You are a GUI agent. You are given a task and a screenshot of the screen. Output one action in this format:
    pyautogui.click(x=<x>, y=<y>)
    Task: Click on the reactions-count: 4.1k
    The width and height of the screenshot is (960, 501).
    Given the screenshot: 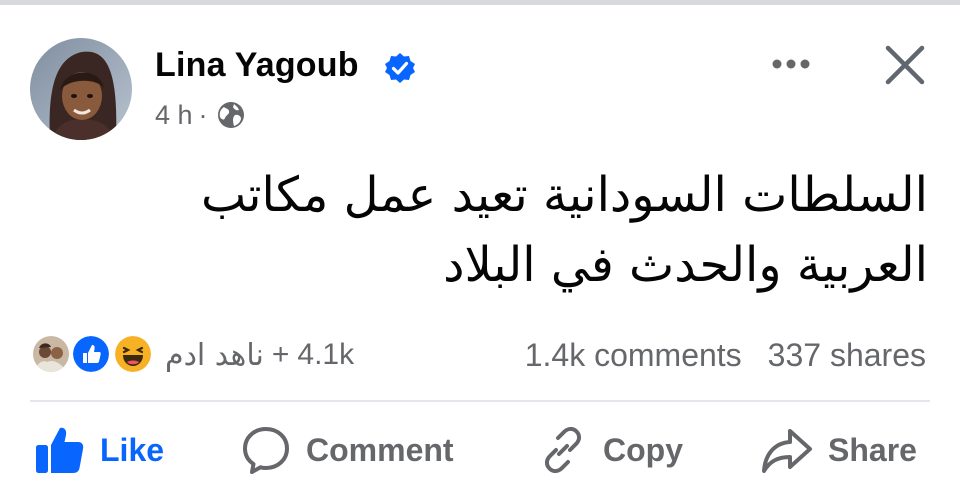 What is the action you would take?
    pyautogui.click(x=326, y=354)
    